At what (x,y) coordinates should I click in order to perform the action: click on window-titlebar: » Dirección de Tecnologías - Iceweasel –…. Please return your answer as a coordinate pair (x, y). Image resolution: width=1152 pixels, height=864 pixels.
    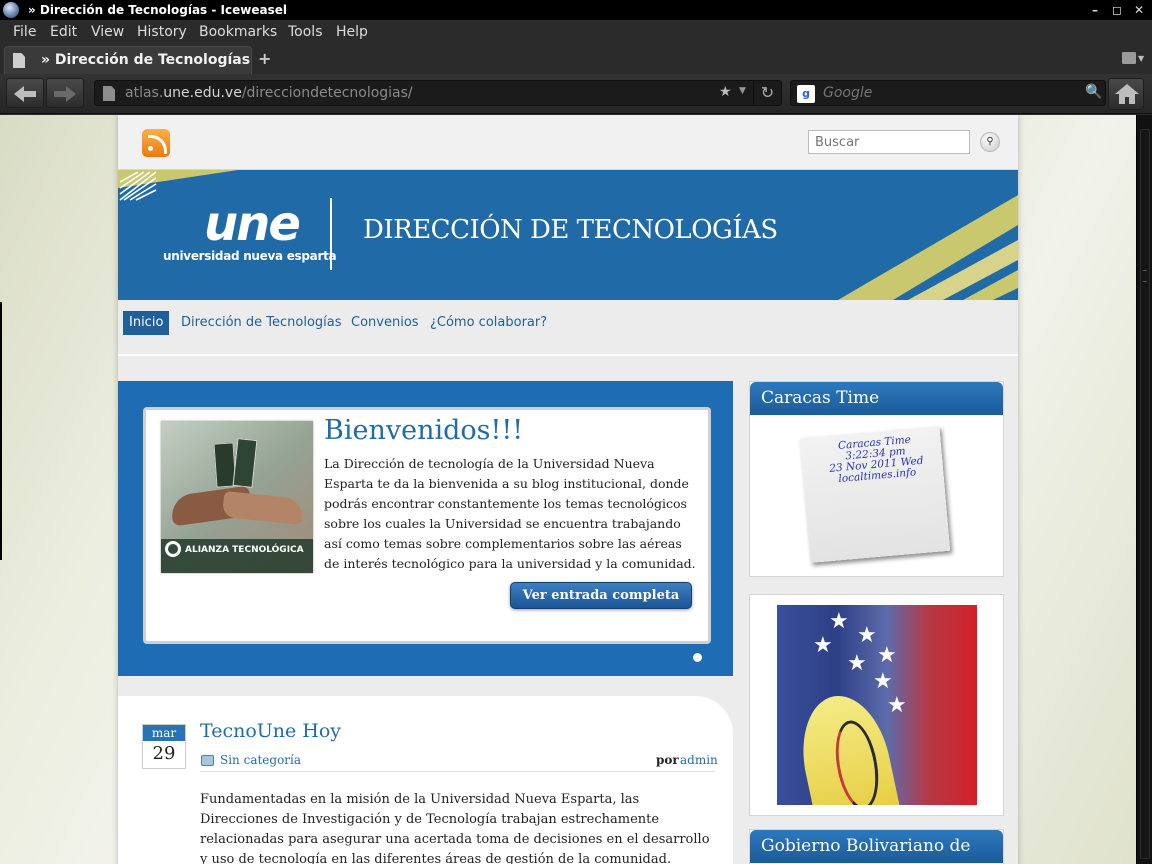
    Looking at the image, I should click on (576, 10).